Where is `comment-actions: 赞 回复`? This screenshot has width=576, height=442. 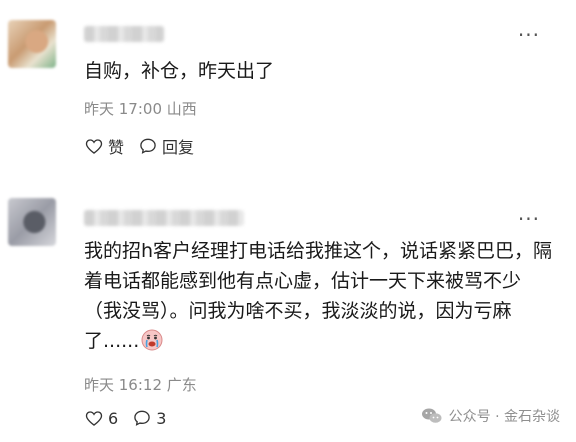
comment-actions: 赞 回复 is located at coordinates (139, 146).